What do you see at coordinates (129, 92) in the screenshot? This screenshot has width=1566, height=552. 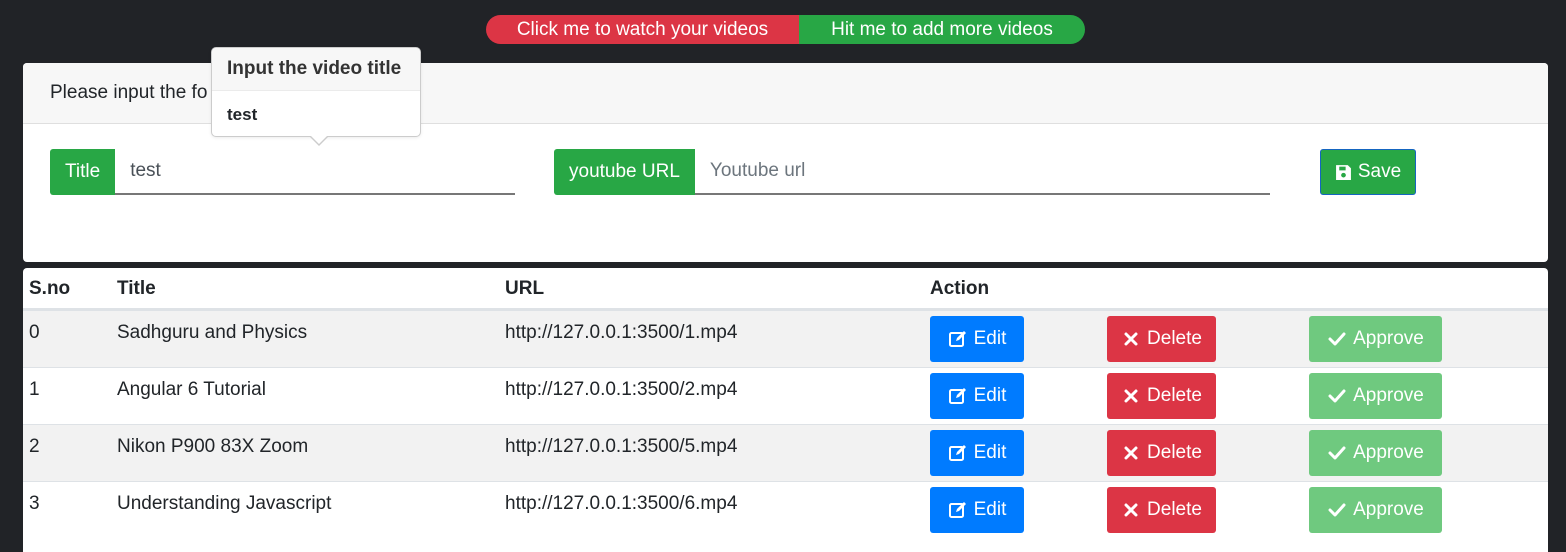 I see `form-instructions: Please input the fo` at bounding box center [129, 92].